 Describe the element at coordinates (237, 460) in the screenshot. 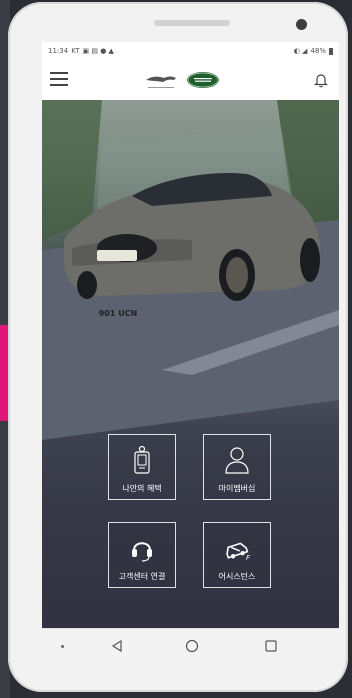

I see `person-icon` at that location.